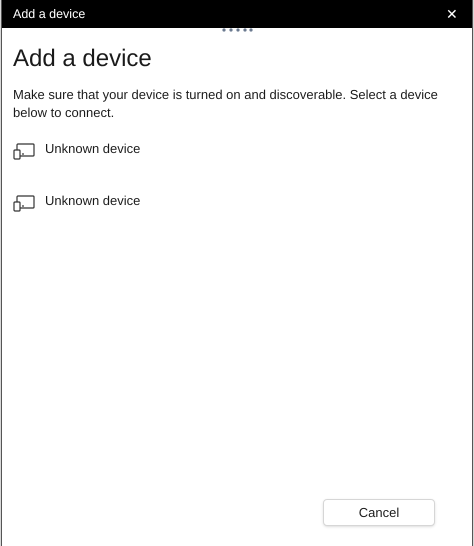 The image size is (474, 546). Describe the element at coordinates (237, 30) in the screenshot. I see `drag-handle-icon` at that location.